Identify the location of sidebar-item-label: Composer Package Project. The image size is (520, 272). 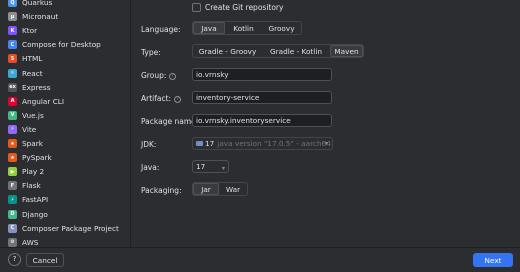
(70, 228).